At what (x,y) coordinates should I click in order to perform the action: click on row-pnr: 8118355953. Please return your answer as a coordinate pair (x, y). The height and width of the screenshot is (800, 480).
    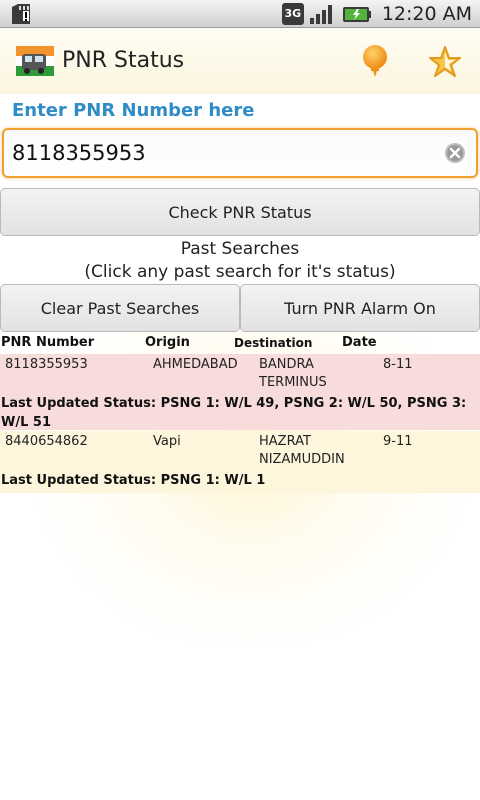
    Looking at the image, I should click on (46, 364).